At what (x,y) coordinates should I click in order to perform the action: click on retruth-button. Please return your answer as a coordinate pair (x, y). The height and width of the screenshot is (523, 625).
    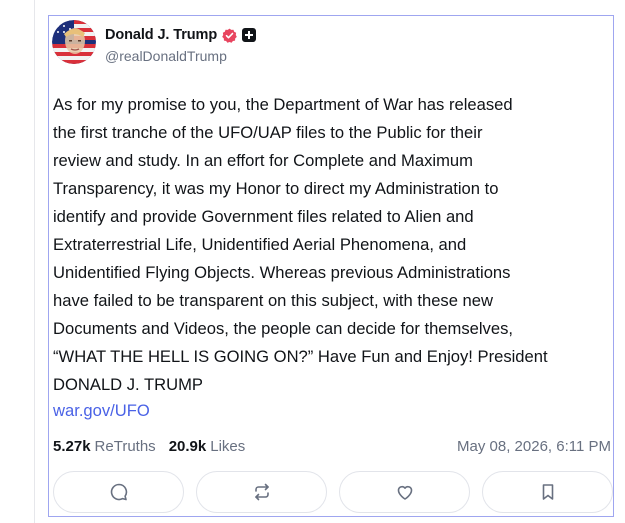
    Looking at the image, I should click on (261, 492).